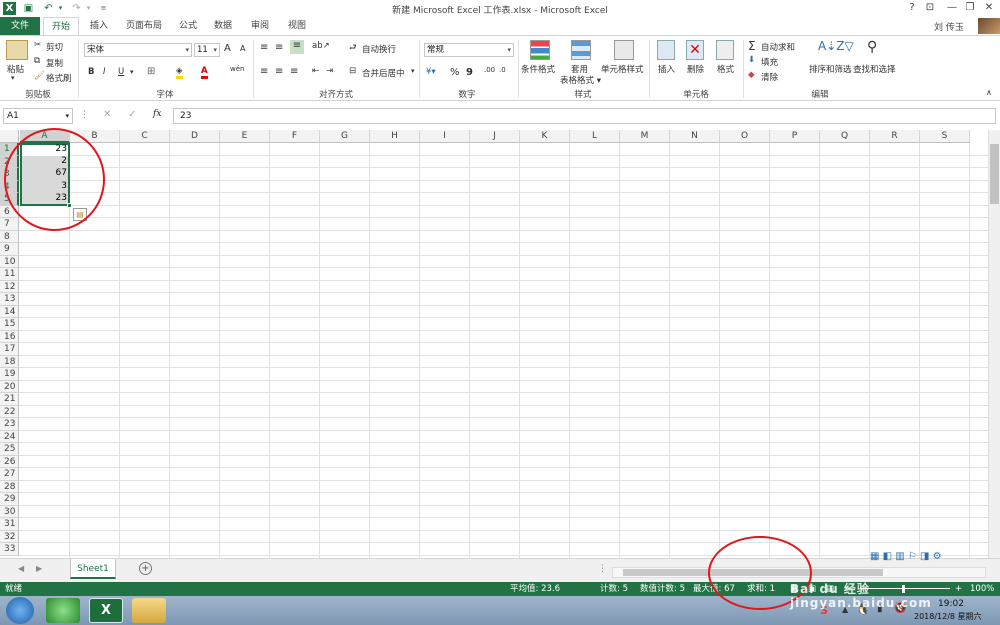 The width and height of the screenshot is (1000, 625). I want to click on column-header-r: R, so click(895, 136).